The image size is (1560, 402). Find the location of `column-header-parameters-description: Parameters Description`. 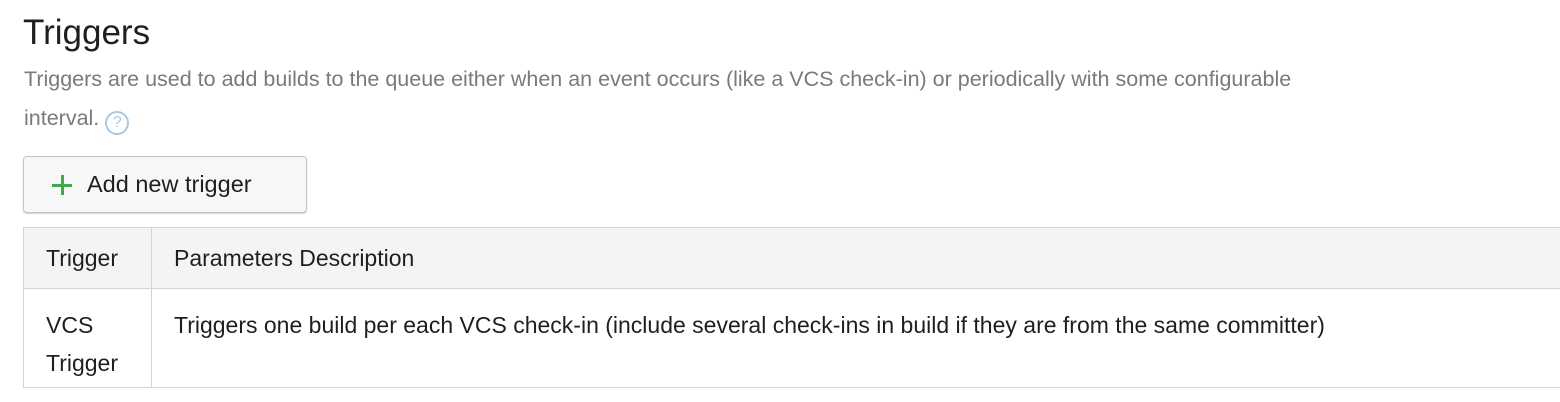

column-header-parameters-description: Parameters Description is located at coordinates (855, 258).